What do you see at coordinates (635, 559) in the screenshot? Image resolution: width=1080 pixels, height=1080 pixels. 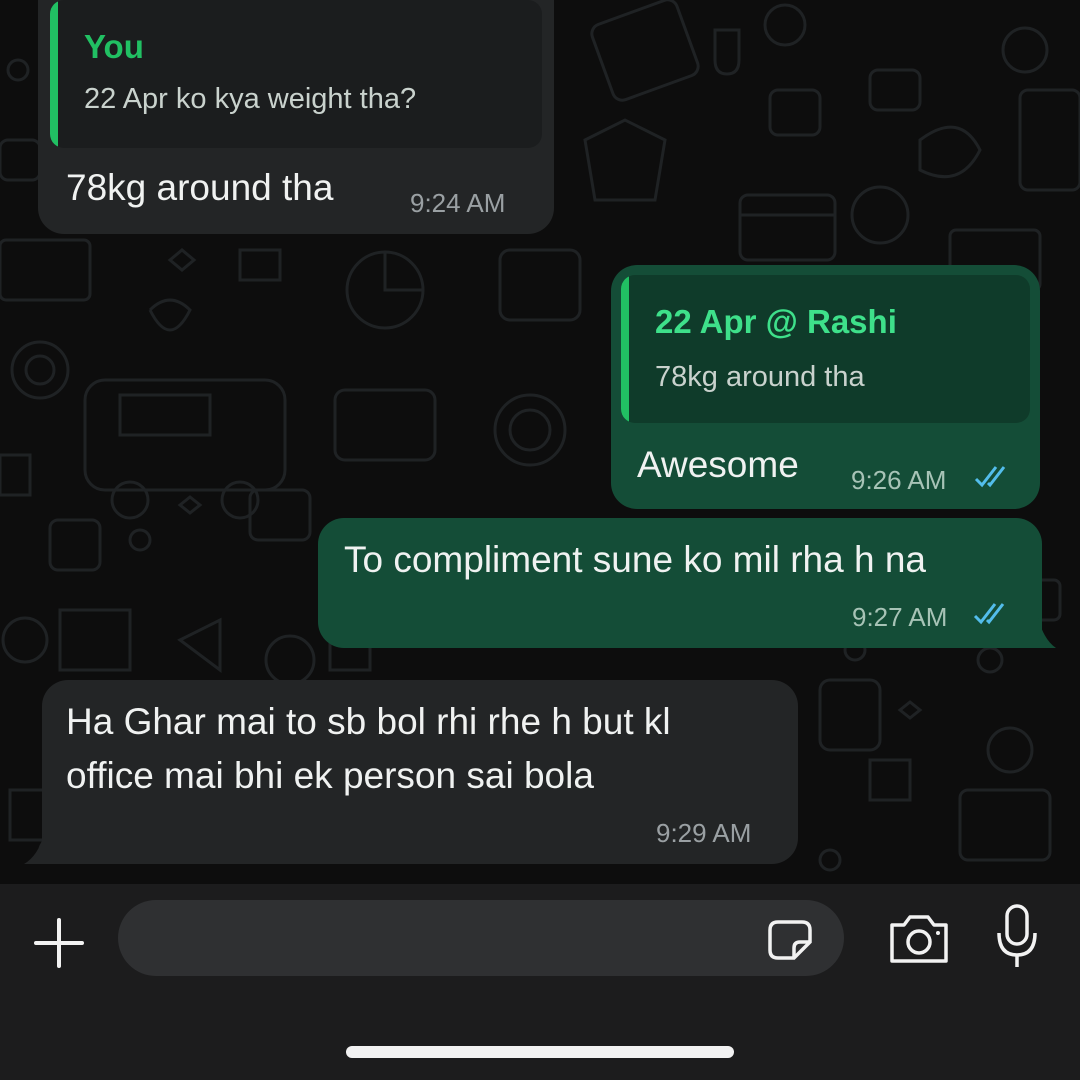 I see `message-text: To compliment sune ko mil rha h na` at bounding box center [635, 559].